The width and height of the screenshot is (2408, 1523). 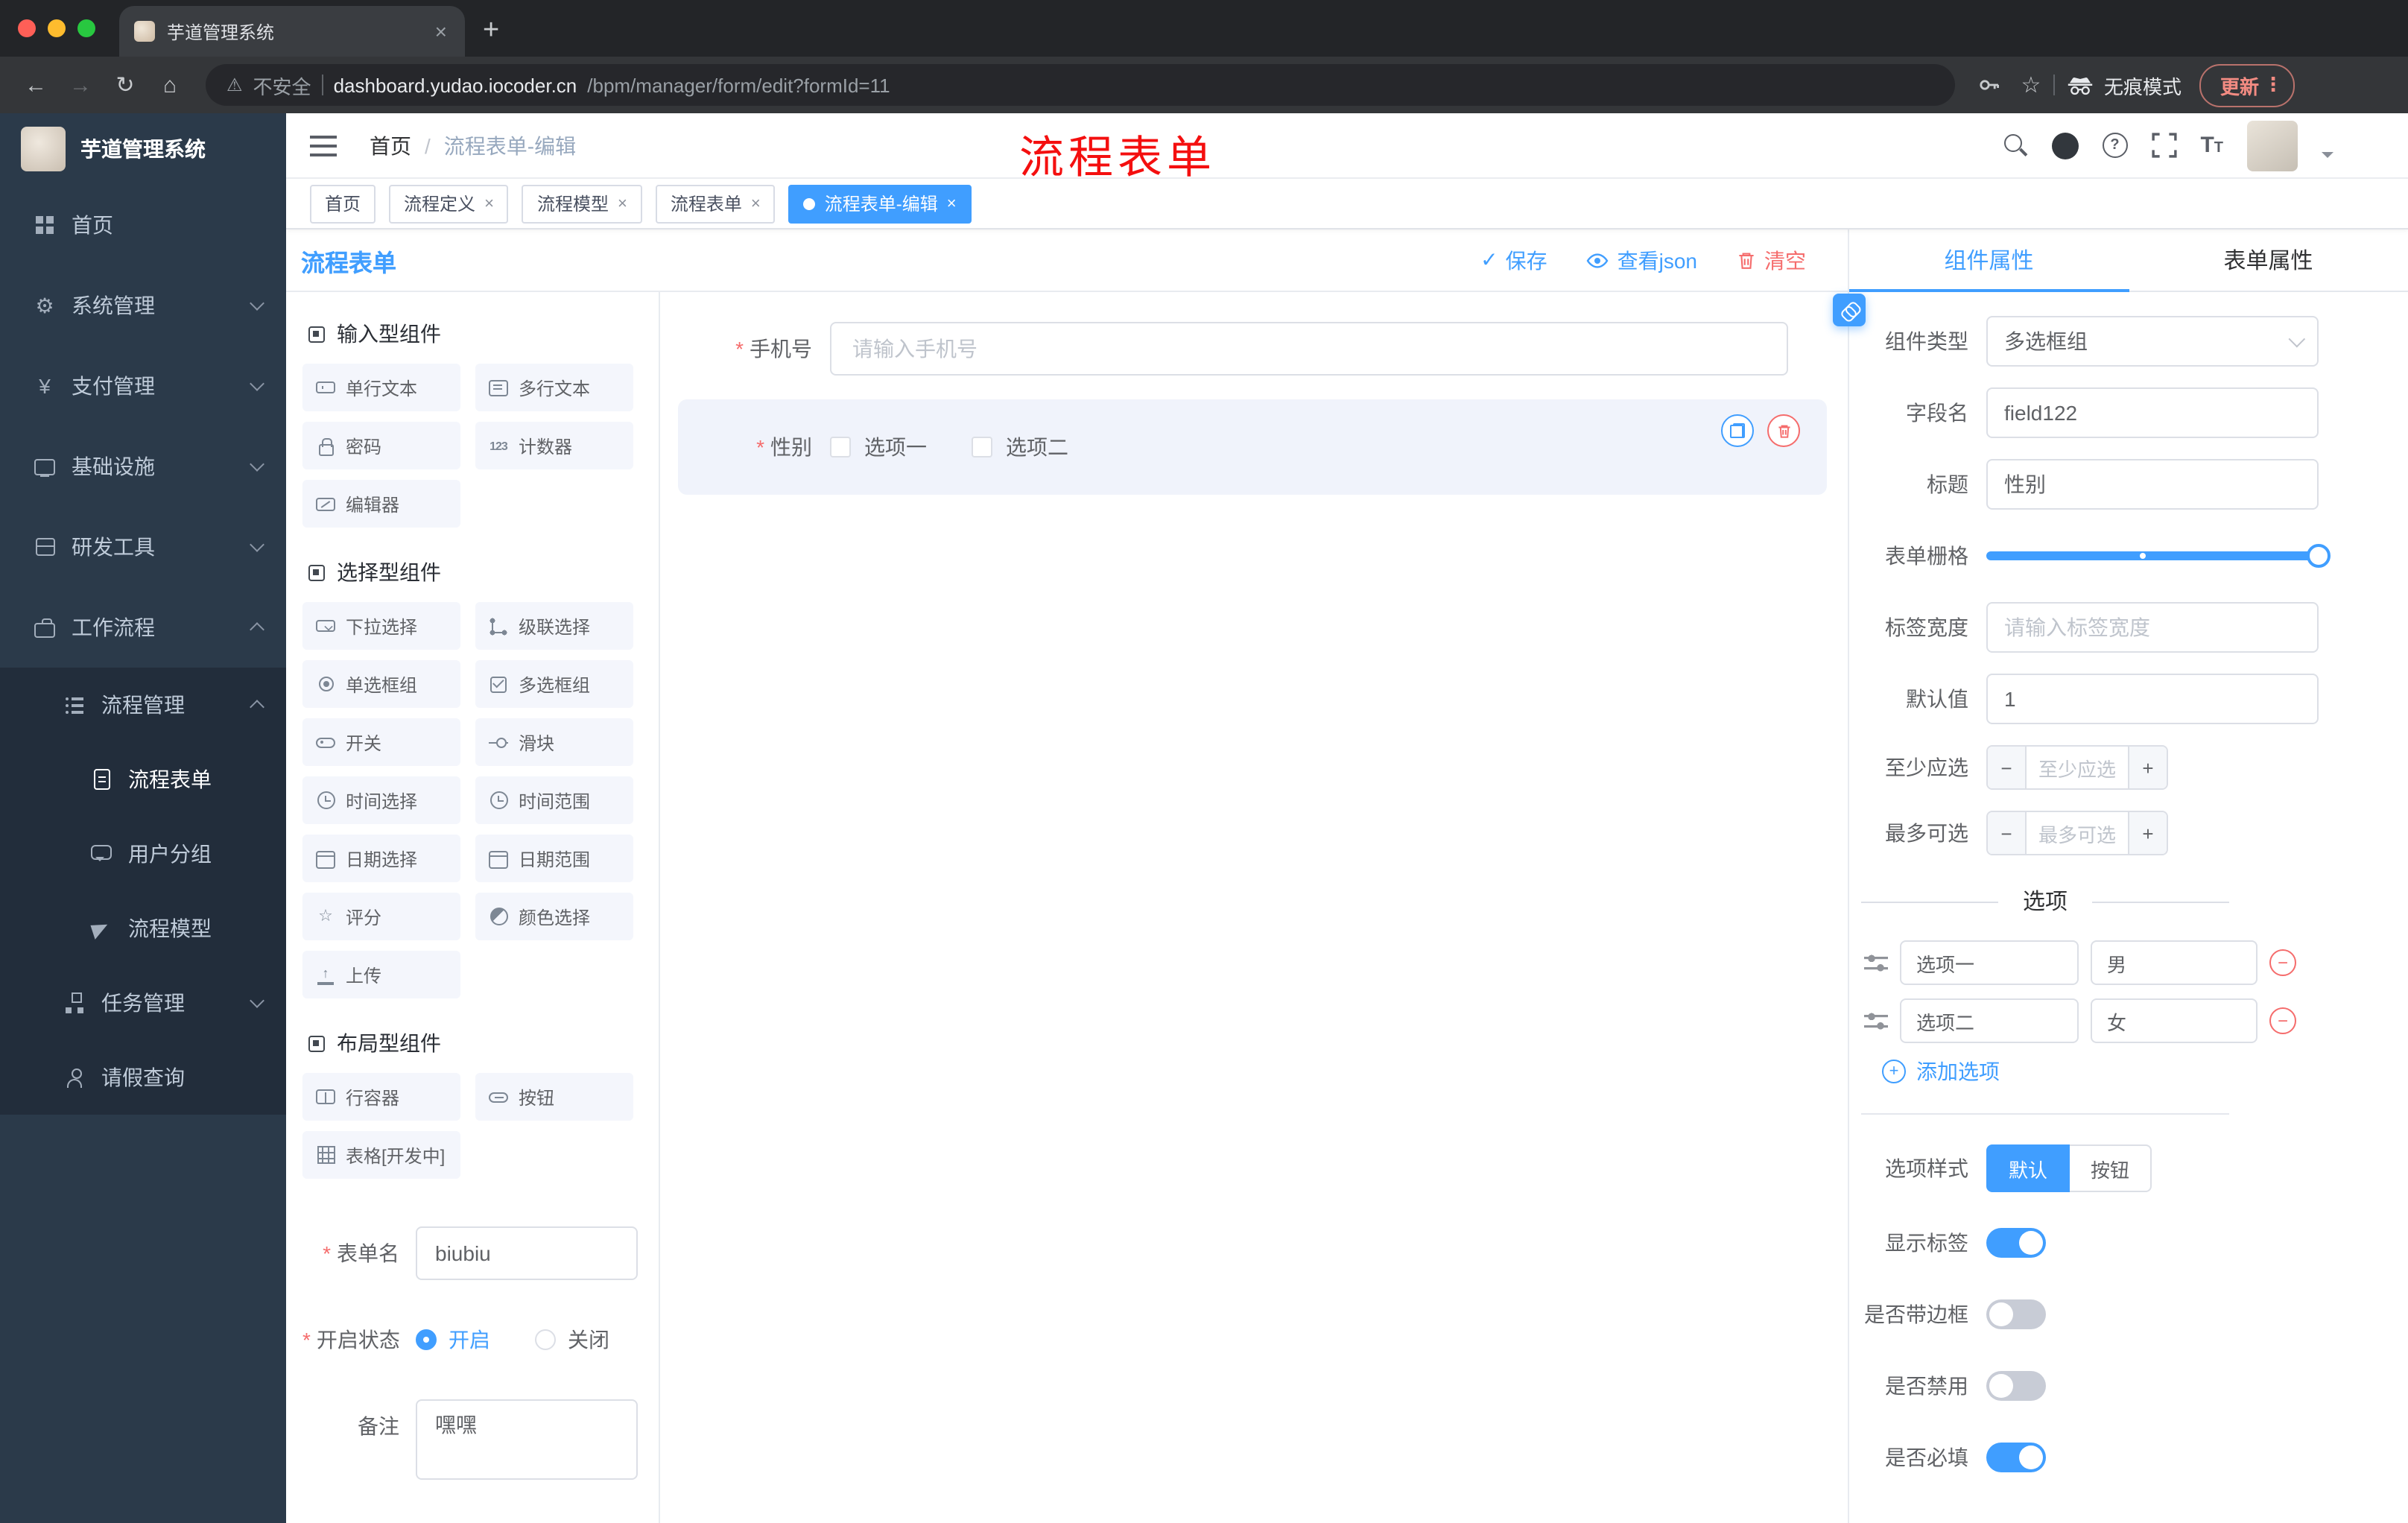 What do you see at coordinates (2031, 85) in the screenshot?
I see `bookmark-star-icon: ☆` at bounding box center [2031, 85].